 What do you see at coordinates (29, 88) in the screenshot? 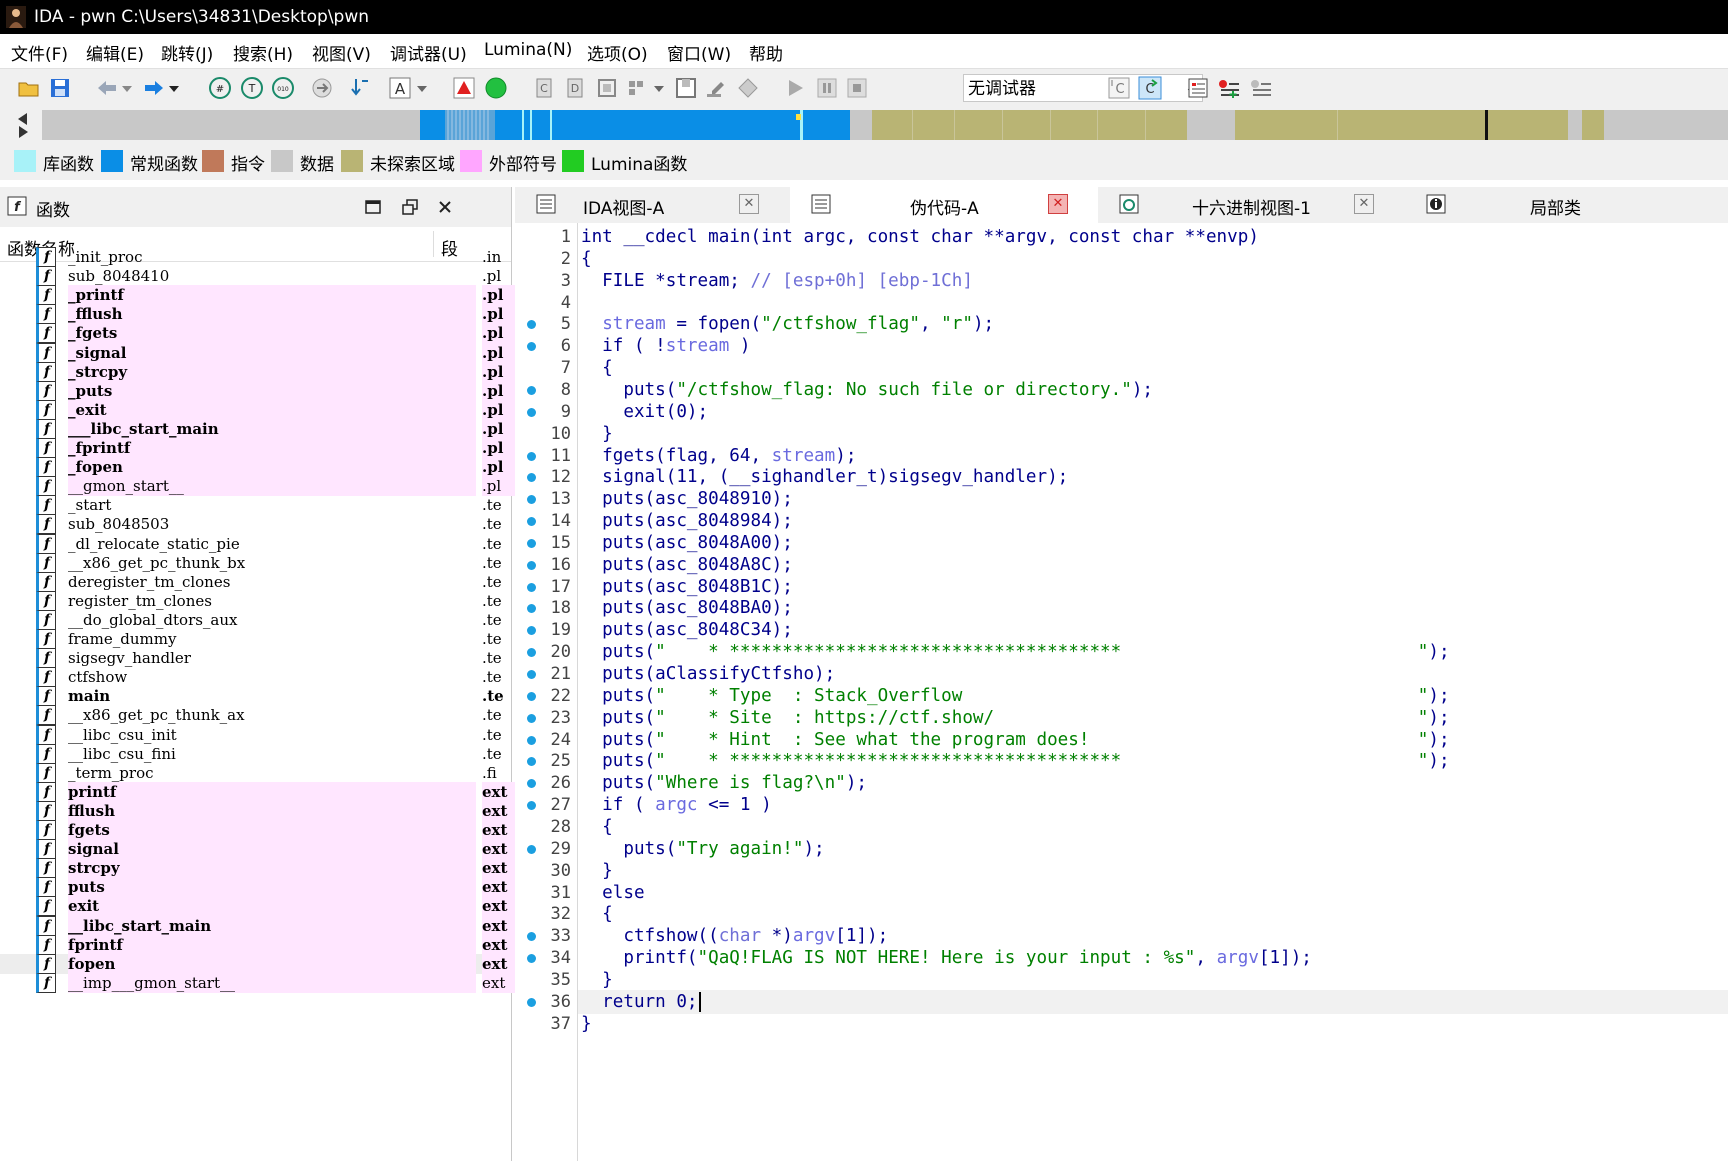
I see `open-folder-icon` at bounding box center [29, 88].